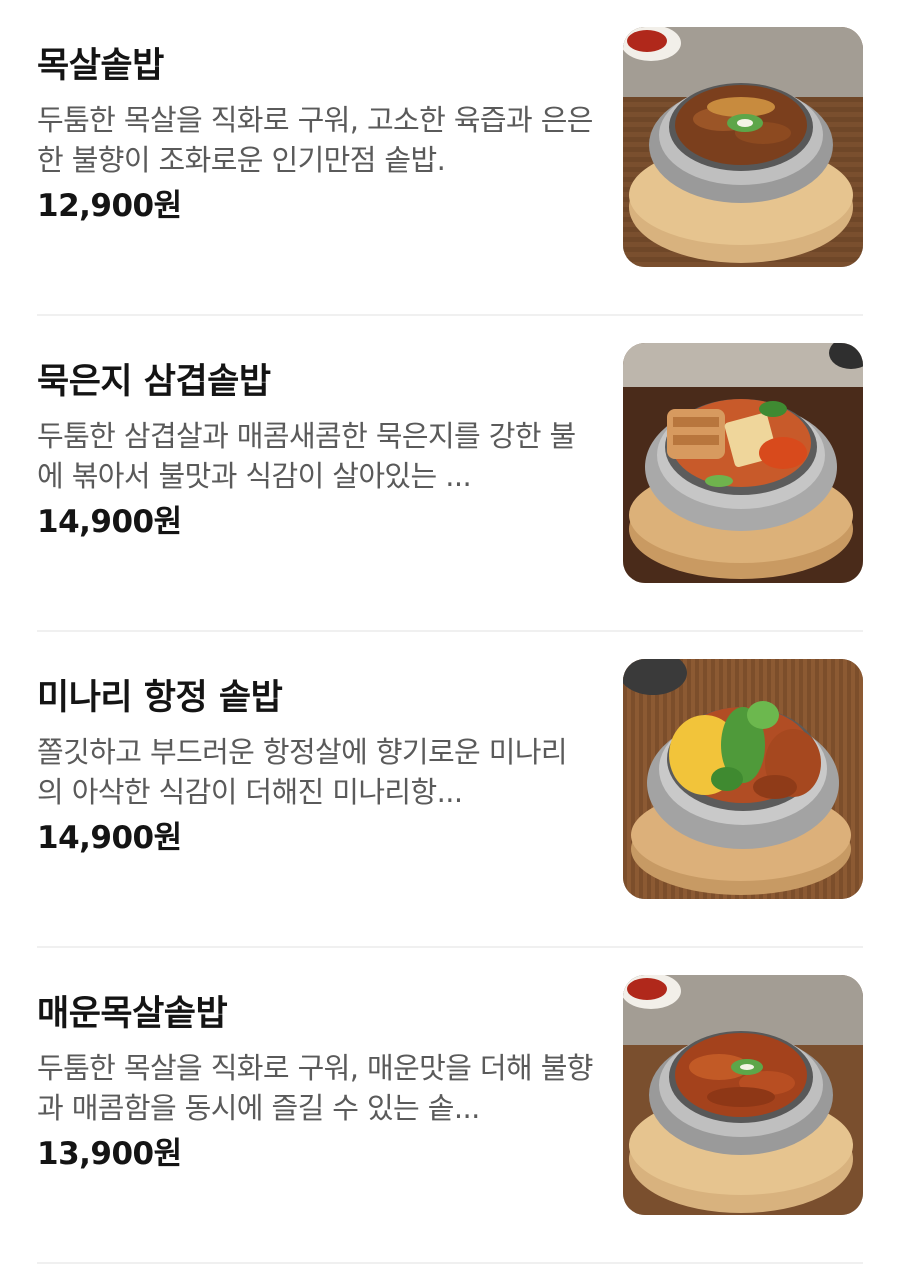 The image size is (900, 1271). Describe the element at coordinates (160, 698) in the screenshot. I see `menu-item-name: 미나리 항정 솥밥` at that location.